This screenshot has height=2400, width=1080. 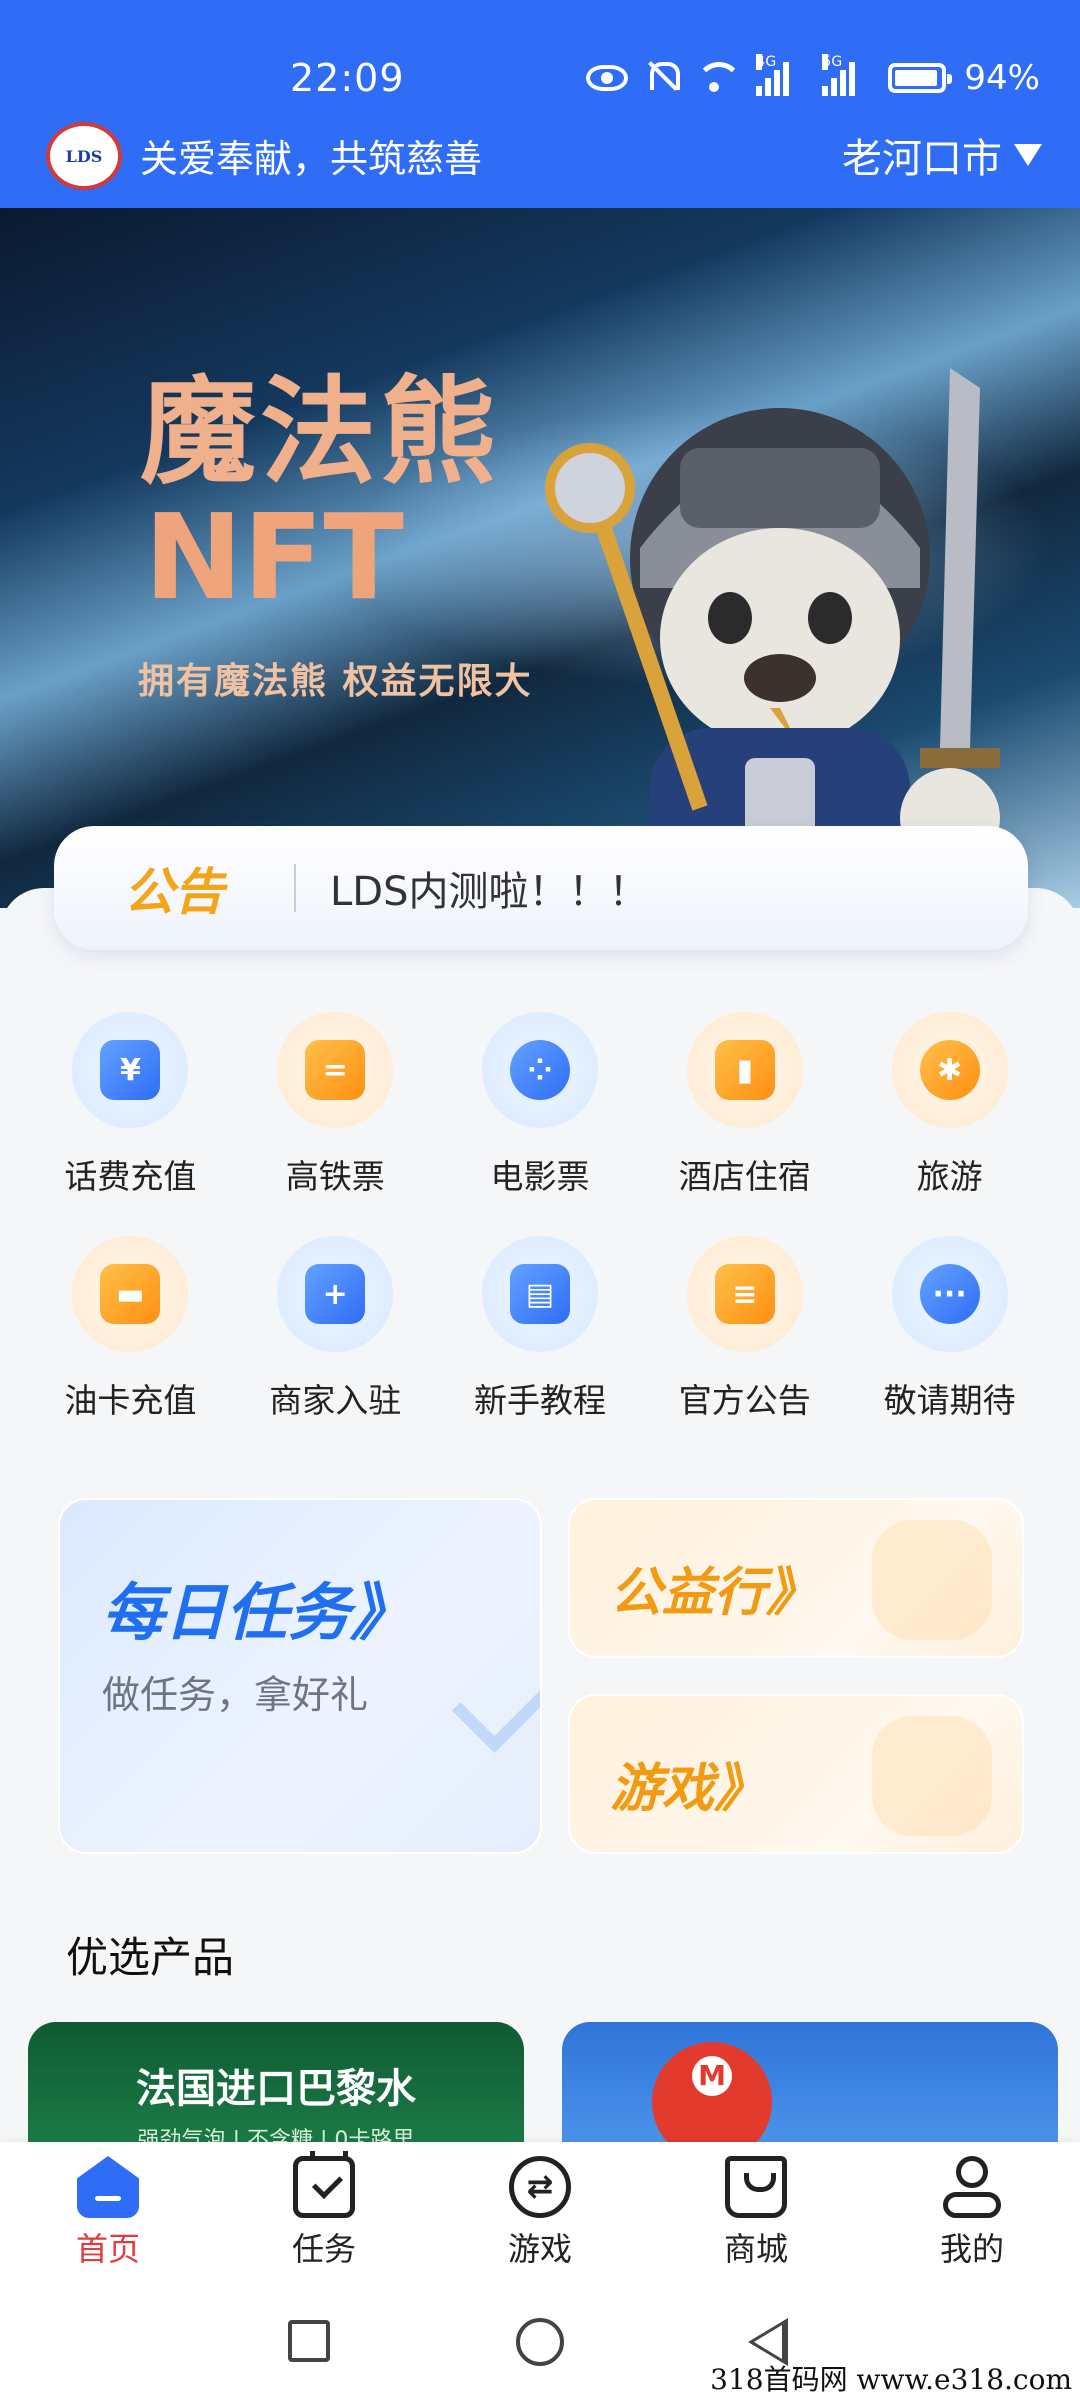 I want to click on bottom-nav: 首页 任务 游戏 商城 我的, so click(x=540, y=2213).